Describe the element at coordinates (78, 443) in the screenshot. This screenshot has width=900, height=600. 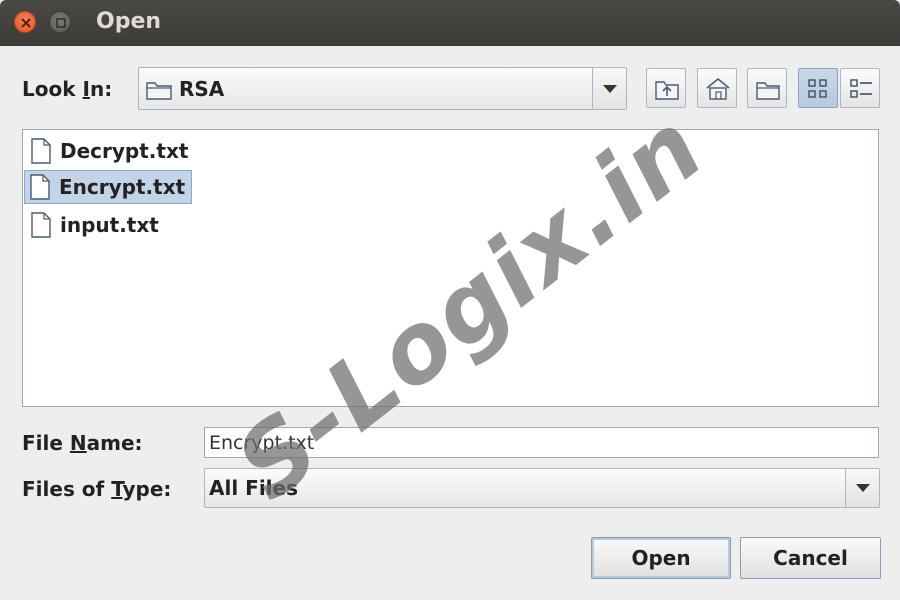
I see `file-name-mnemonic: N` at that location.